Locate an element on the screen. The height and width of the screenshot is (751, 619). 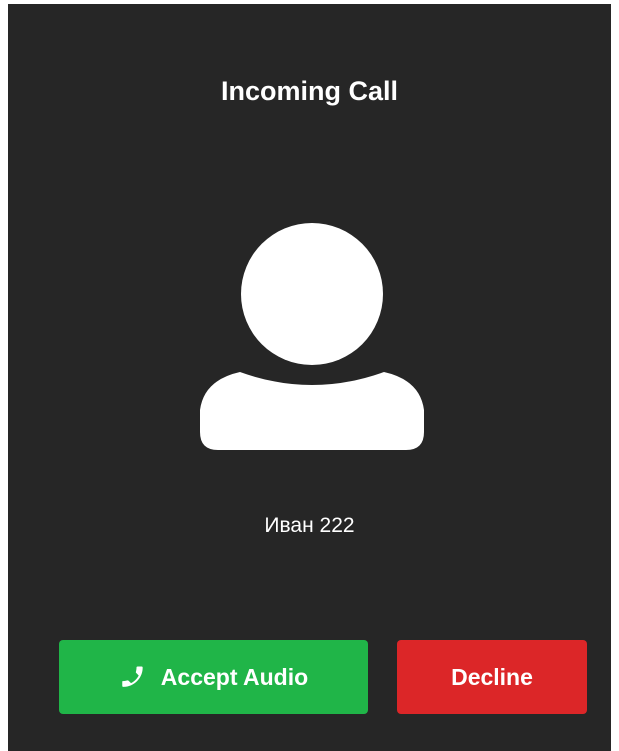
decline-label: Decline is located at coordinates (492, 676).